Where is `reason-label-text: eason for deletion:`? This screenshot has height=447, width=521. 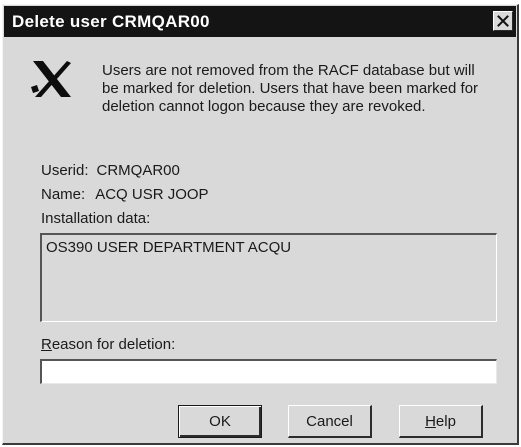 reason-label-text: eason for deletion: is located at coordinates (113, 344).